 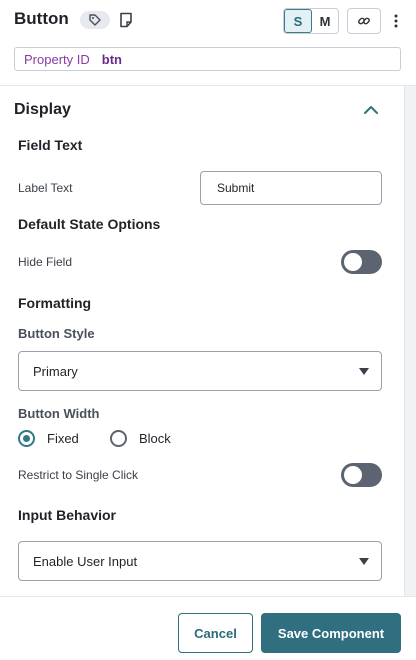 I want to click on input-behavior-select: Enable User Input, so click(x=200, y=561).